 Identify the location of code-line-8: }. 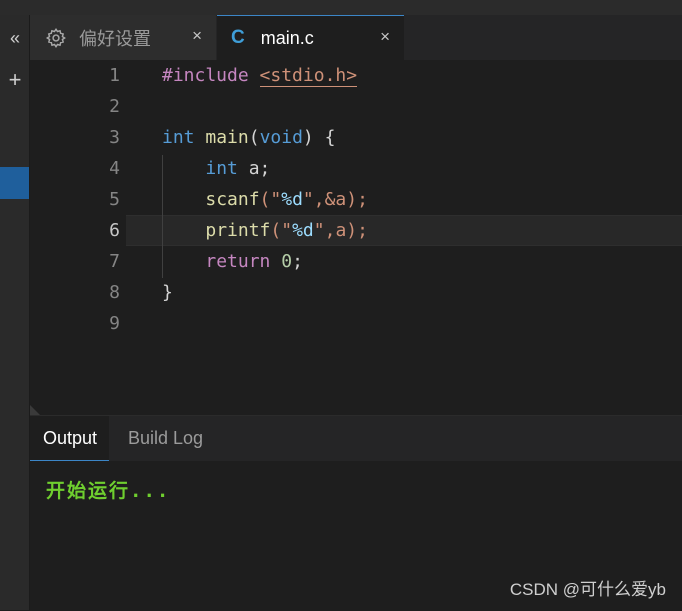
(167, 292).